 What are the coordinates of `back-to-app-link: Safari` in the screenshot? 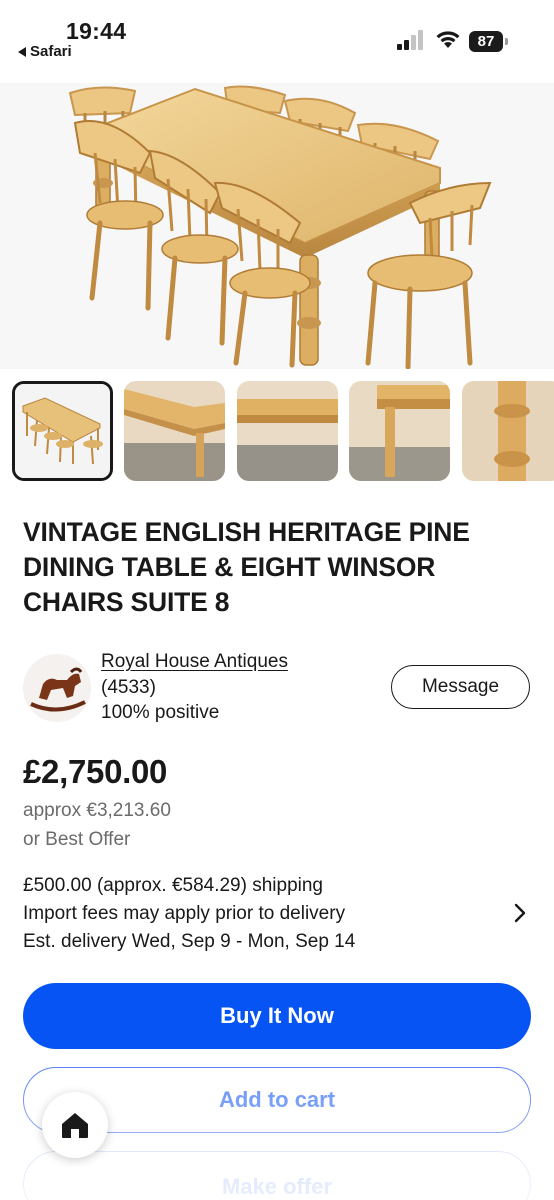 It's located at (45, 51).